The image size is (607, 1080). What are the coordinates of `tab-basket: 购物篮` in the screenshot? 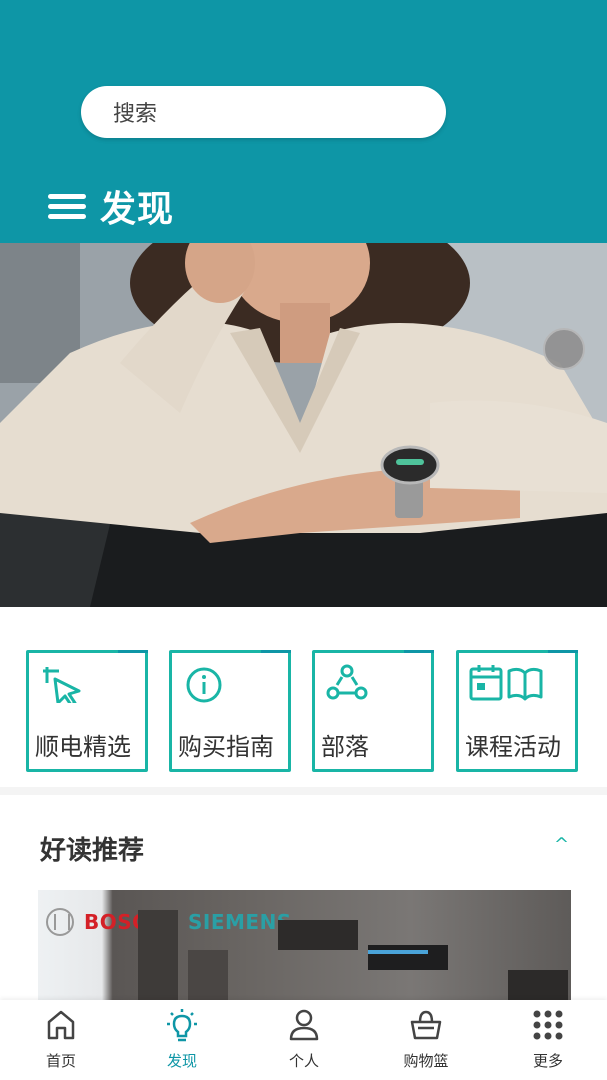 It's located at (426, 1040).